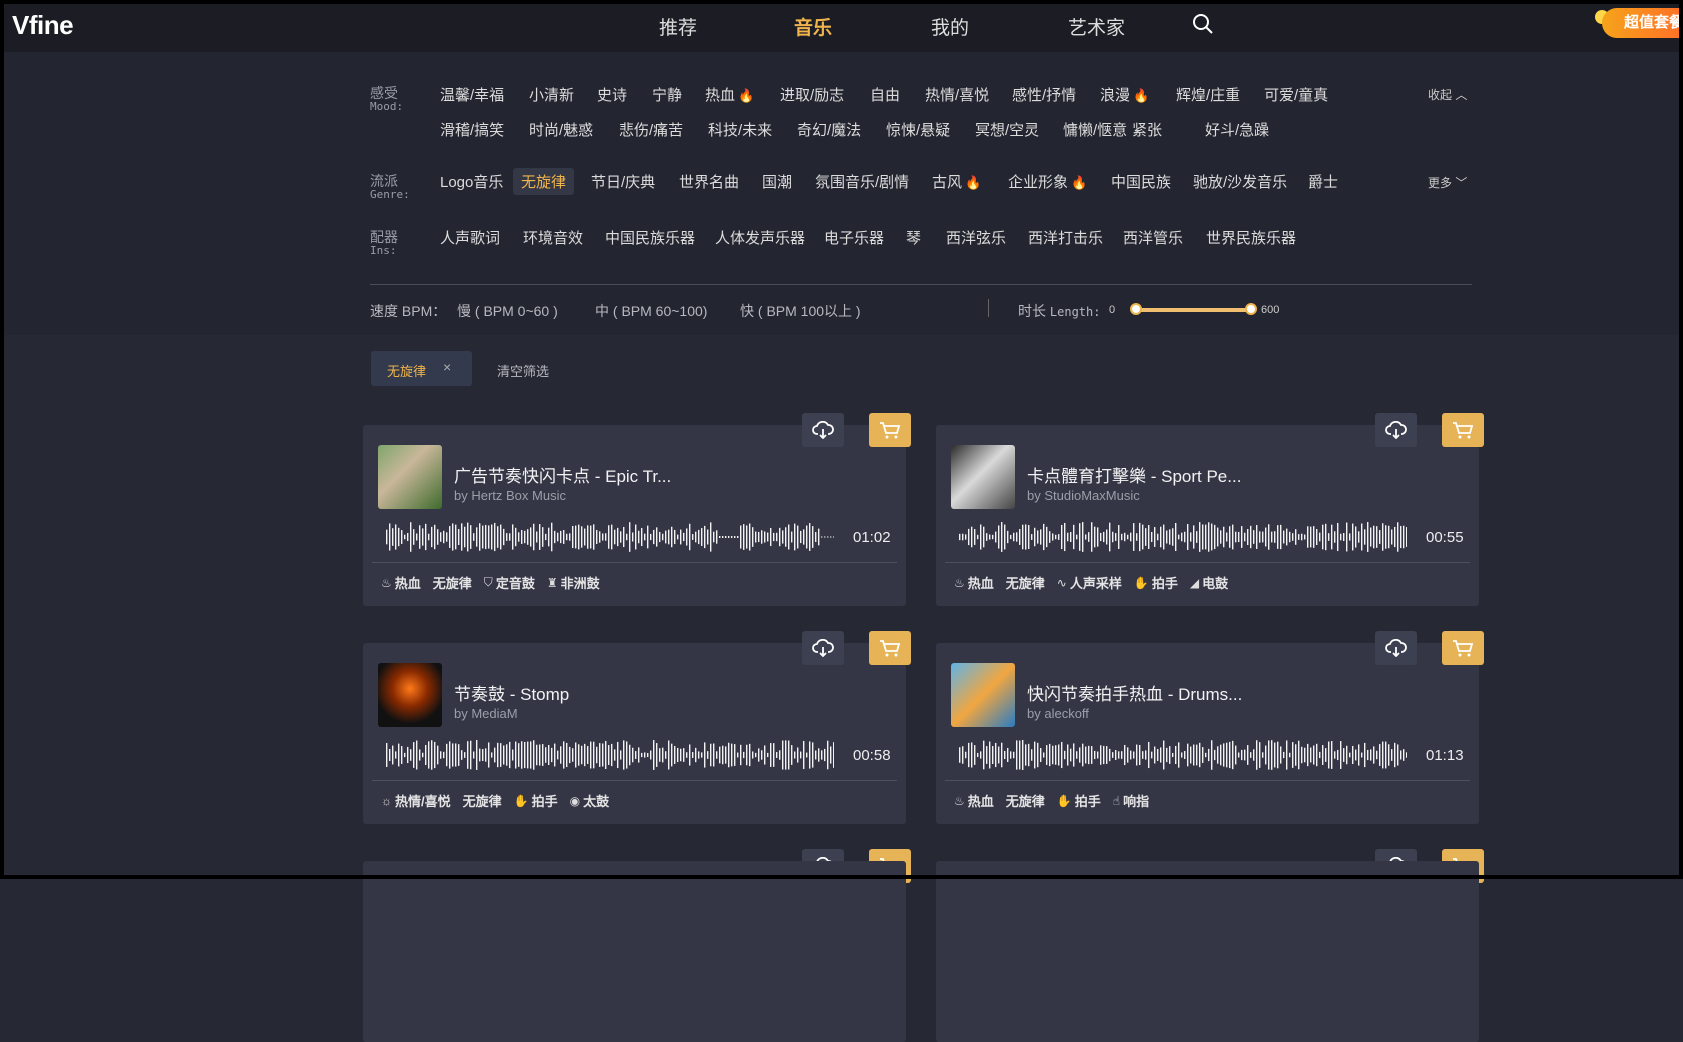 The height and width of the screenshot is (1042, 1683). Describe the element at coordinates (854, 237) in the screenshot. I see `filter-tag: 电子乐器` at that location.